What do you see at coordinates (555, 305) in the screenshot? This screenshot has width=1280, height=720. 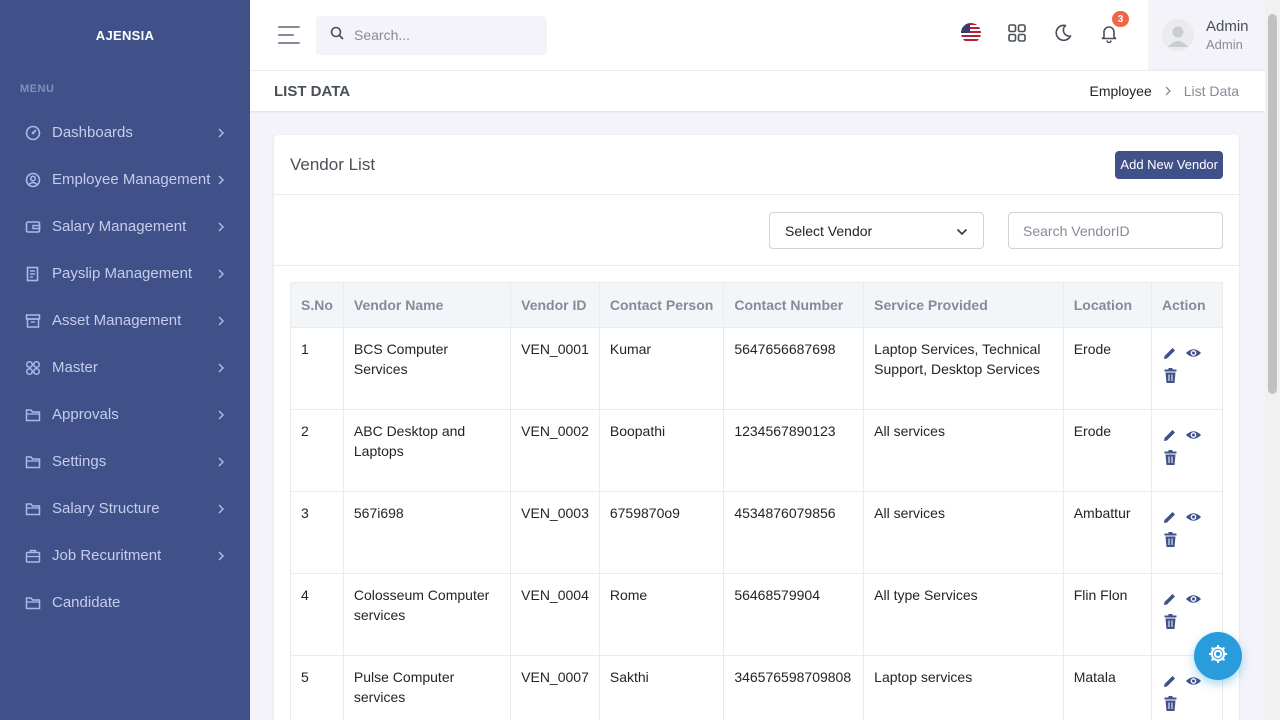 I see `col-vendor-id: Vendor ID` at bounding box center [555, 305].